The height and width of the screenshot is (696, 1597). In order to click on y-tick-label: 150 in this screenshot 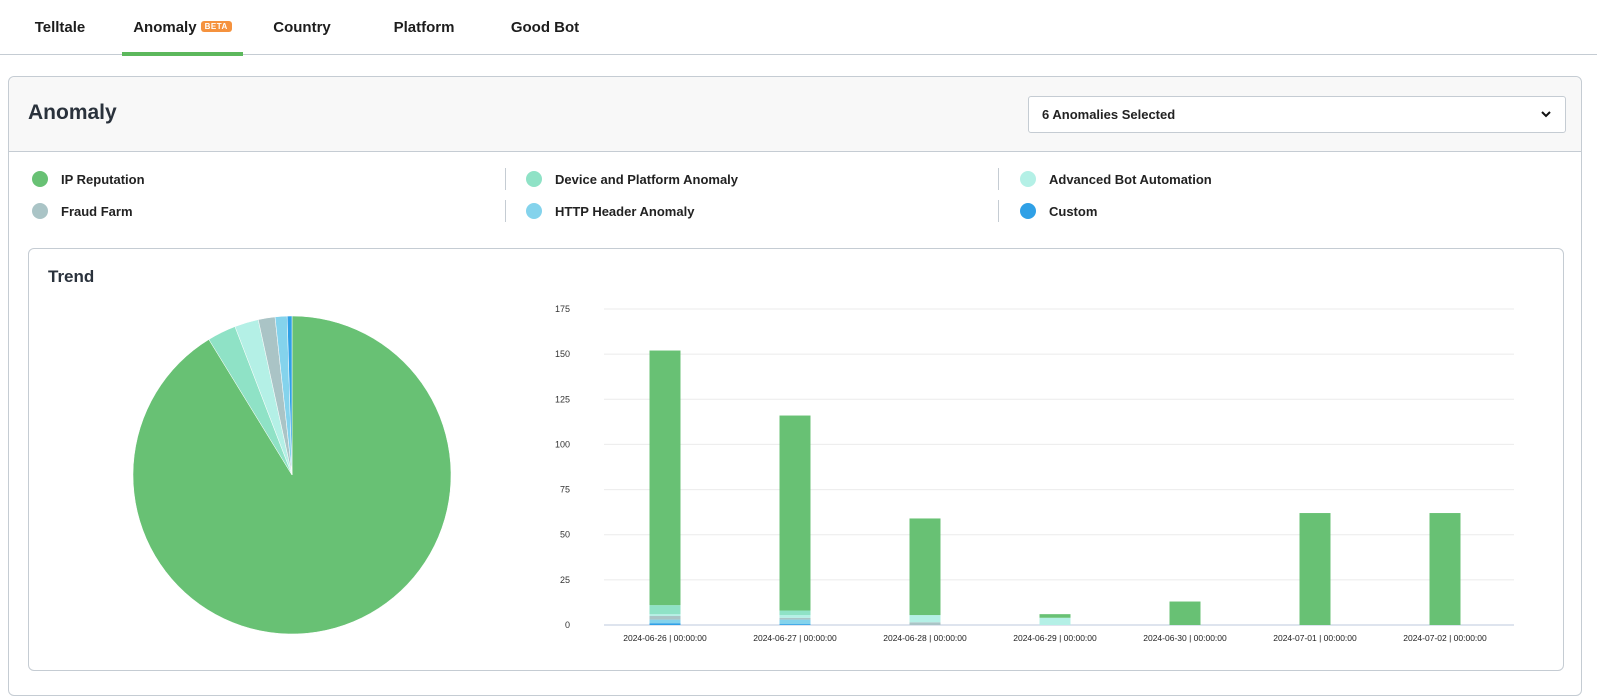, I will do `click(562, 354)`.